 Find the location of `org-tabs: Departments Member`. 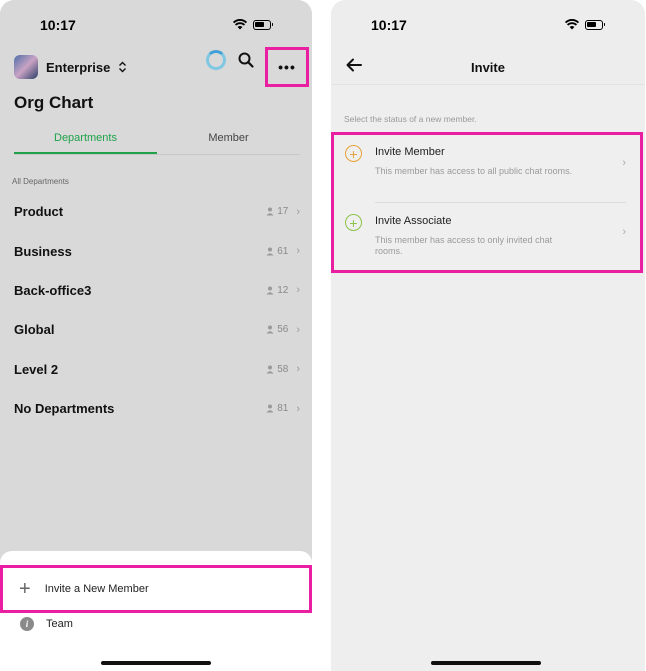

org-tabs: Departments Member is located at coordinates (157, 142).